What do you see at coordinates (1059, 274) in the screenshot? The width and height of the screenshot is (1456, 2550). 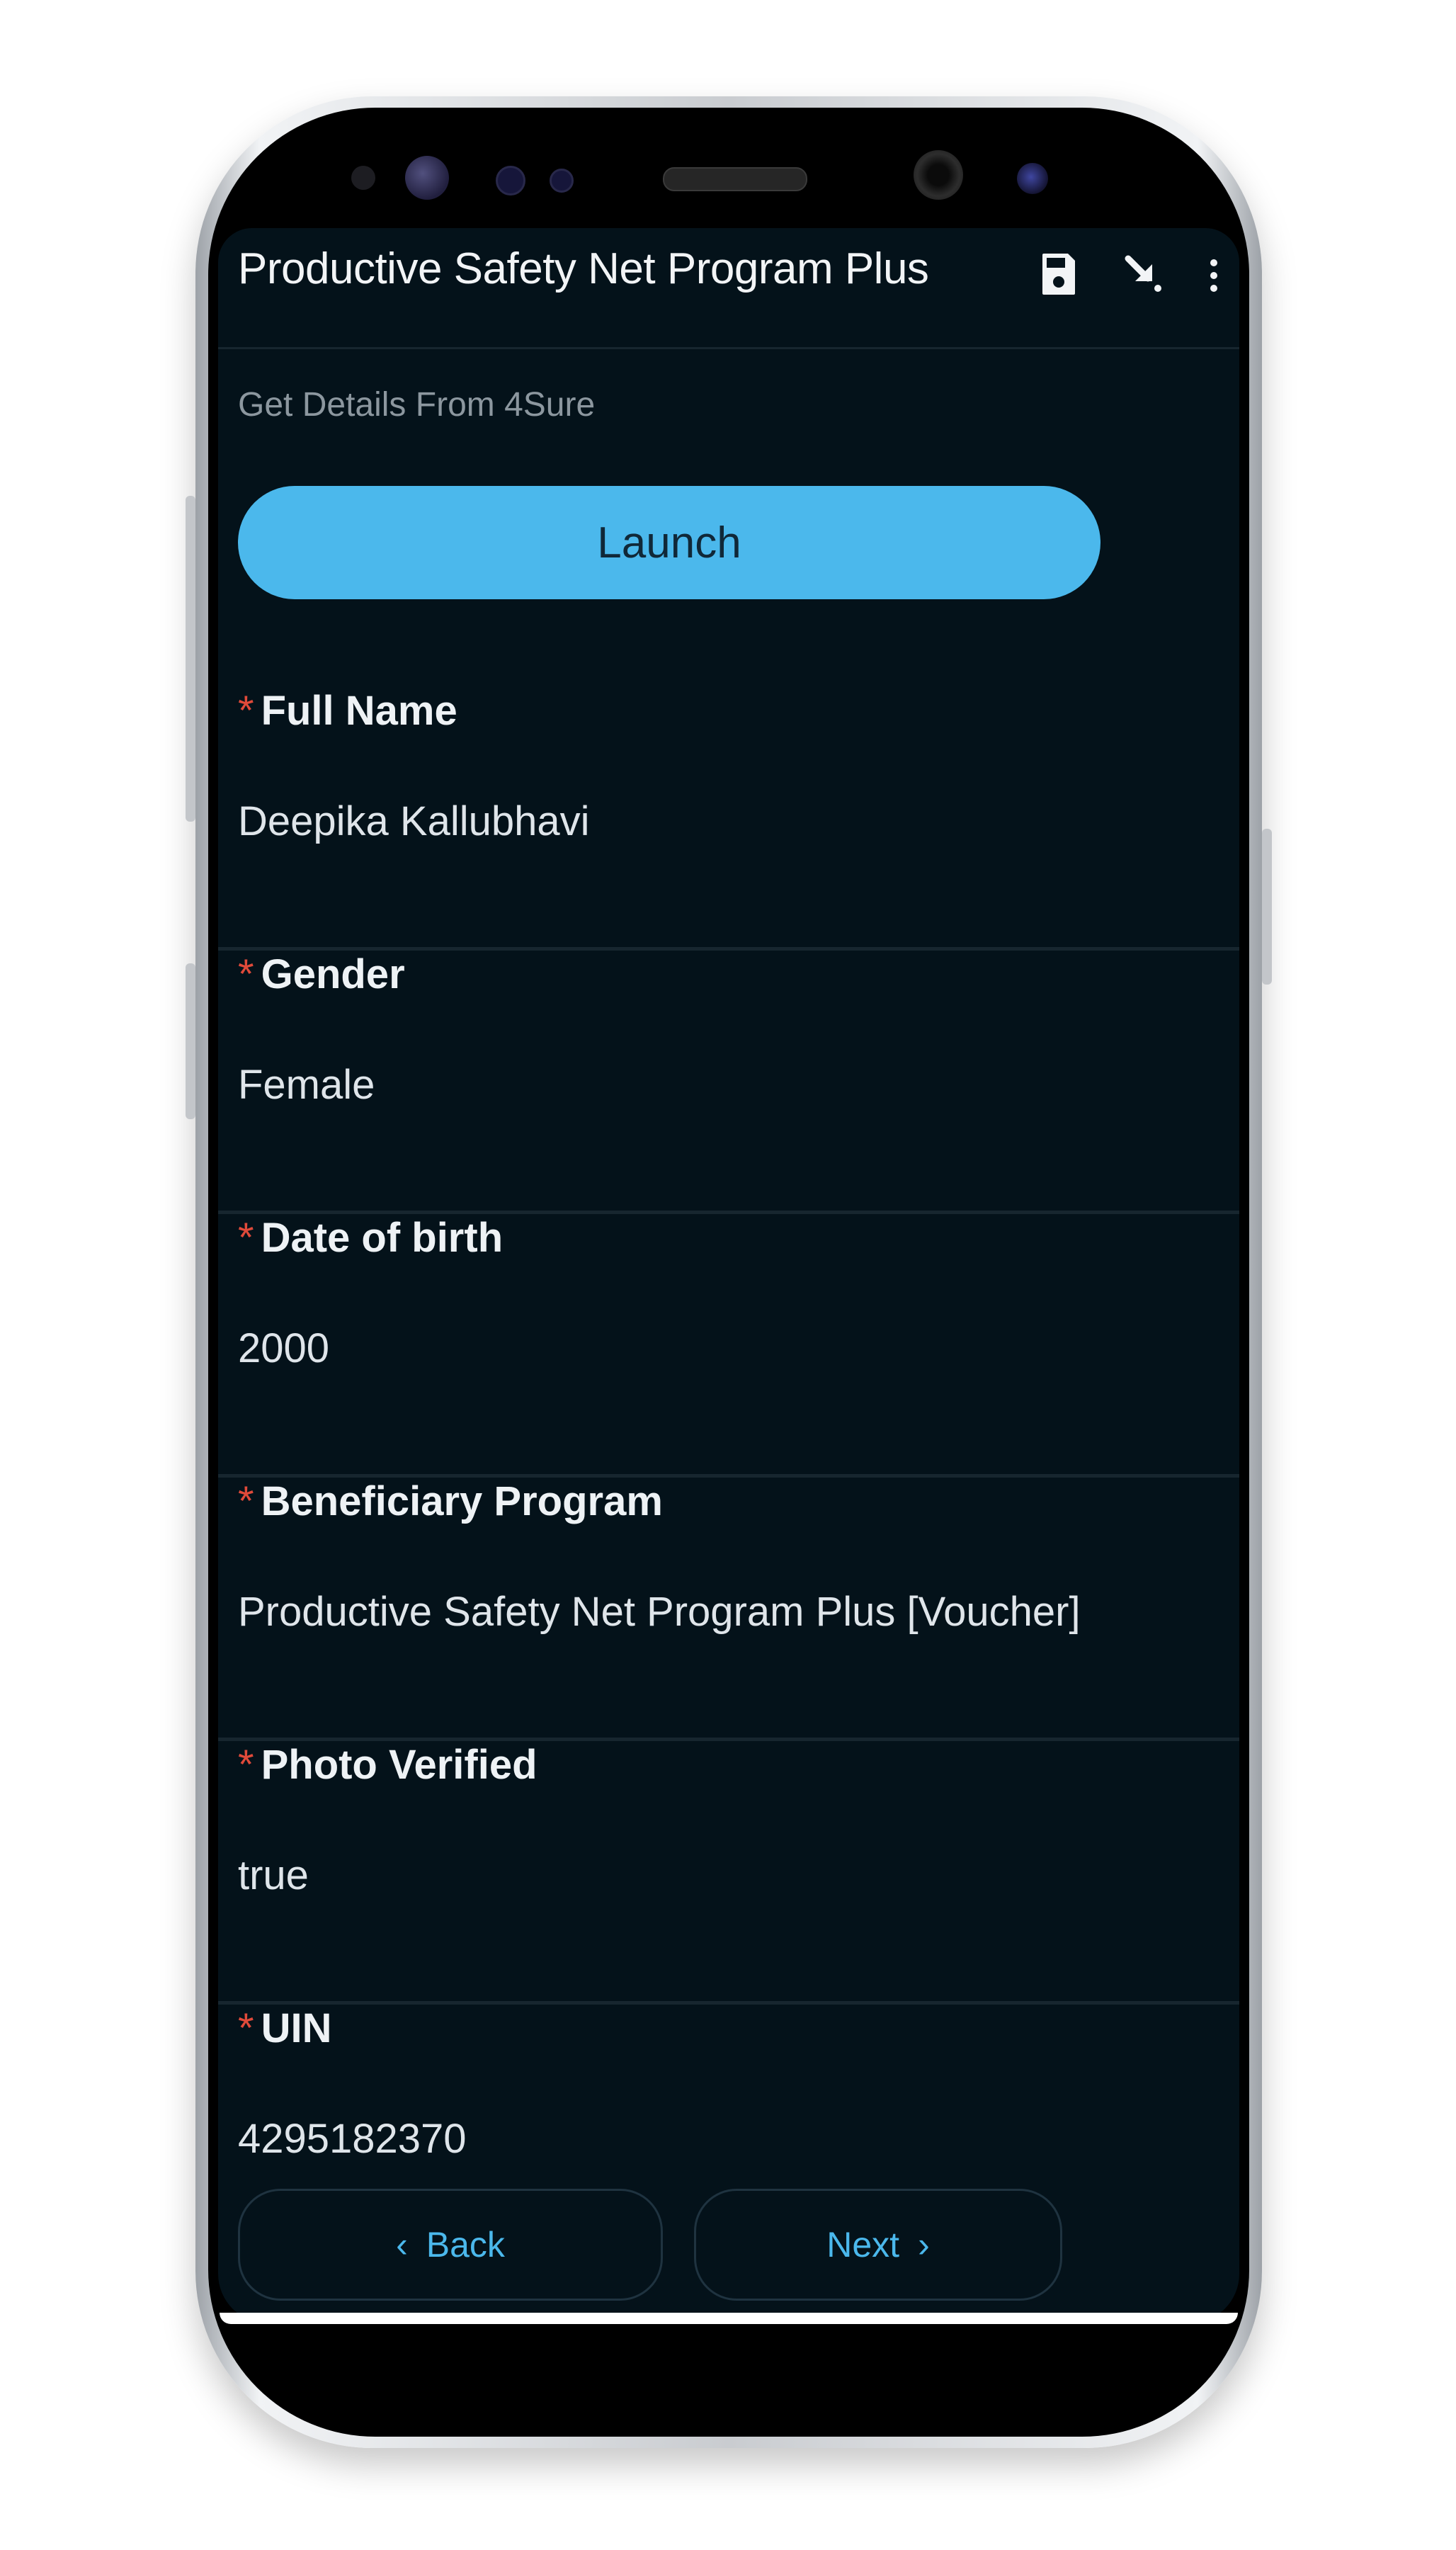 I see `save-icon` at bounding box center [1059, 274].